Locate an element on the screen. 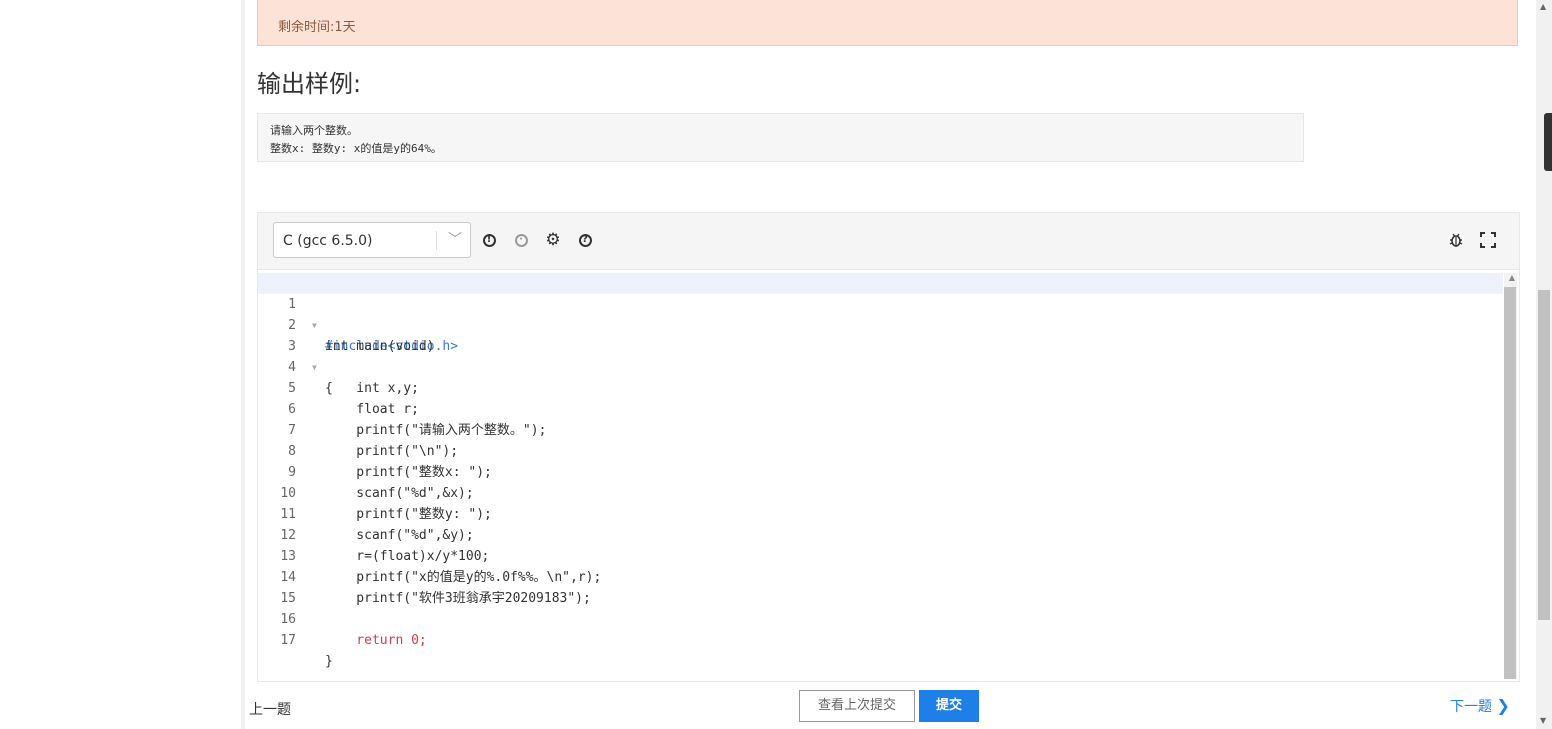 The height and width of the screenshot is (729, 1552). code-line: 14 printf("软件3班翁承宇20209183"); is located at coordinates (880, 576).